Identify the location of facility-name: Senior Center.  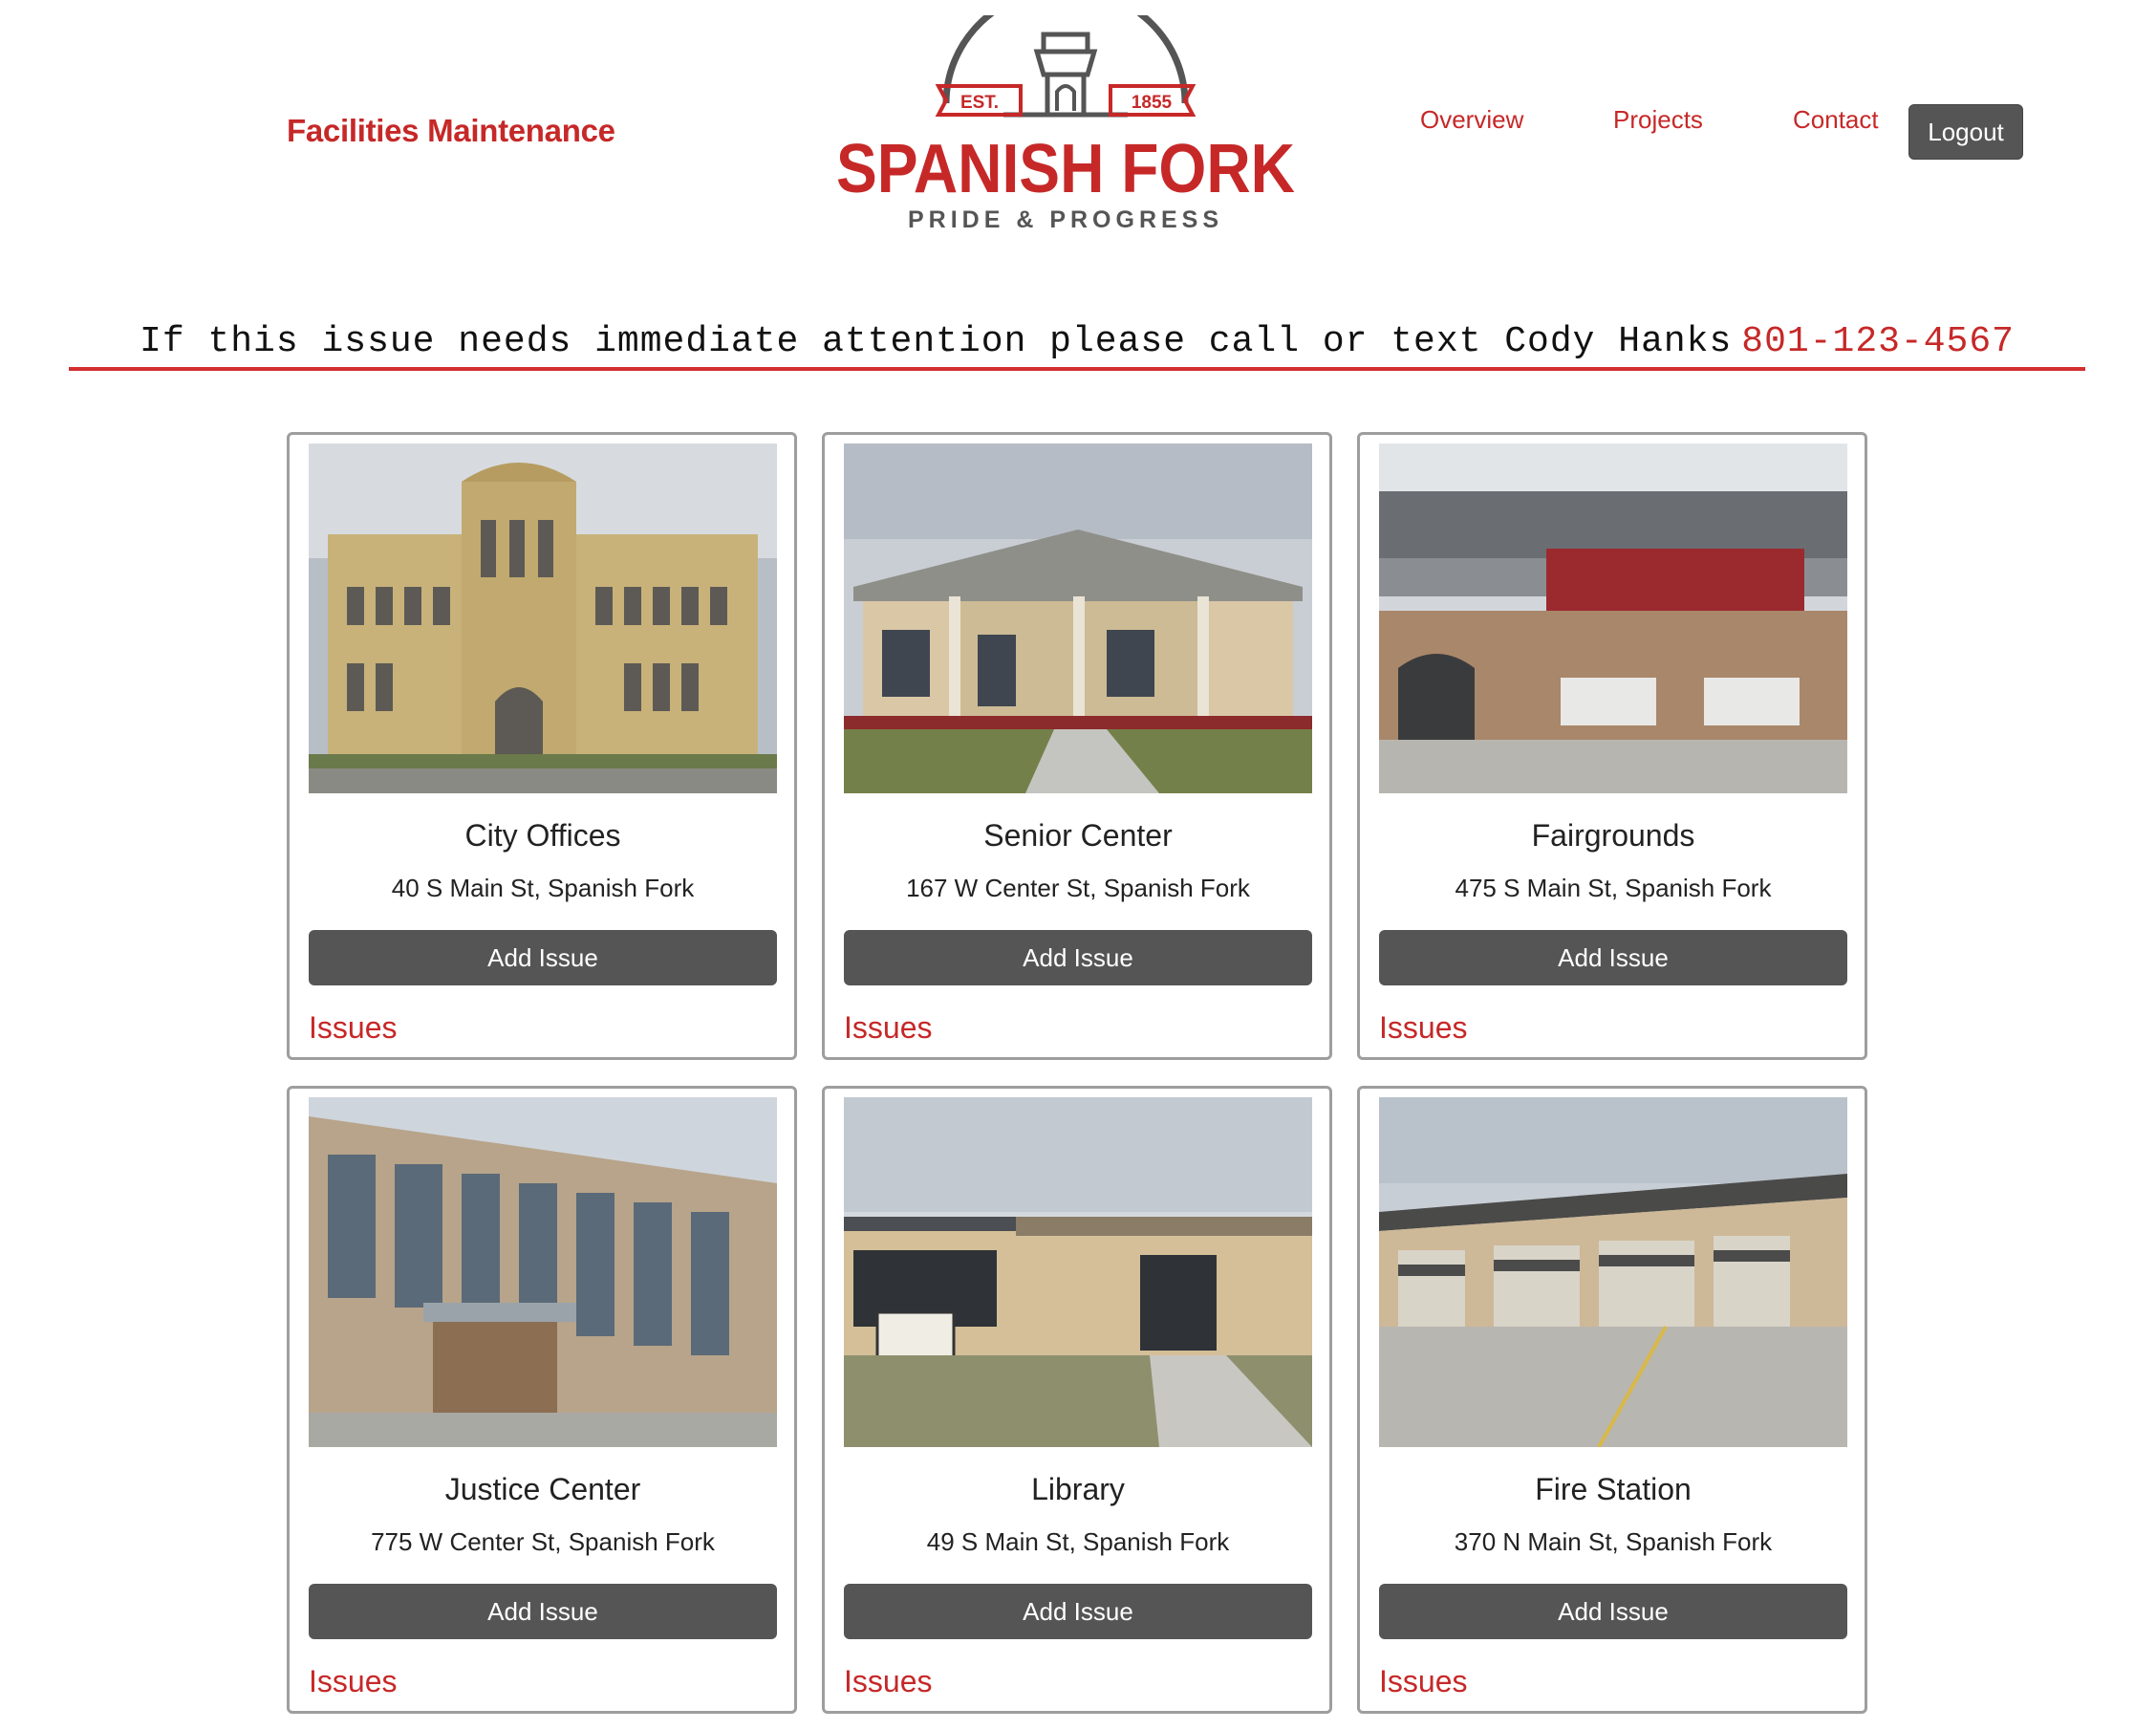
(1078, 835).